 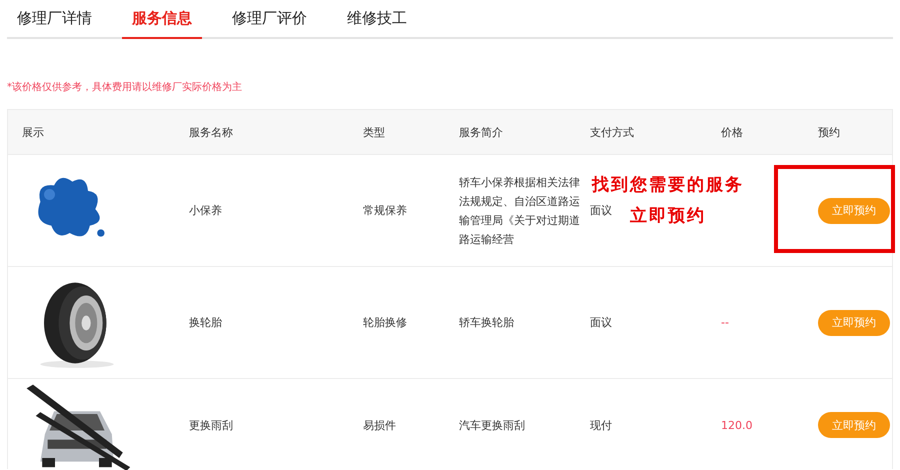 What do you see at coordinates (385, 210) in the screenshot?
I see `service-type: 常规保养` at bounding box center [385, 210].